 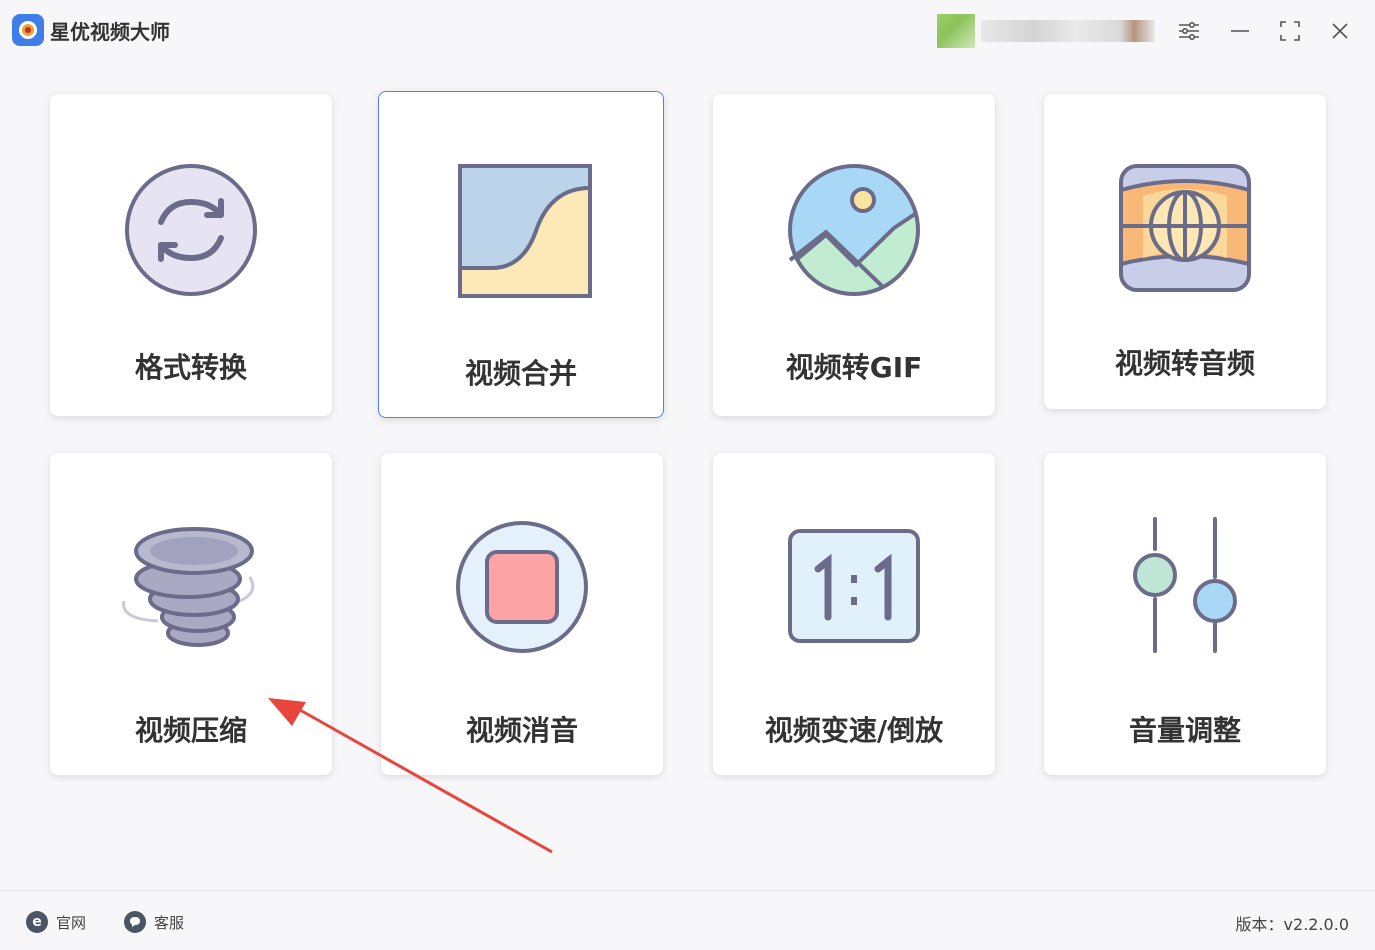 What do you see at coordinates (854, 367) in the screenshot?
I see `card-label: 视频转GIF` at bounding box center [854, 367].